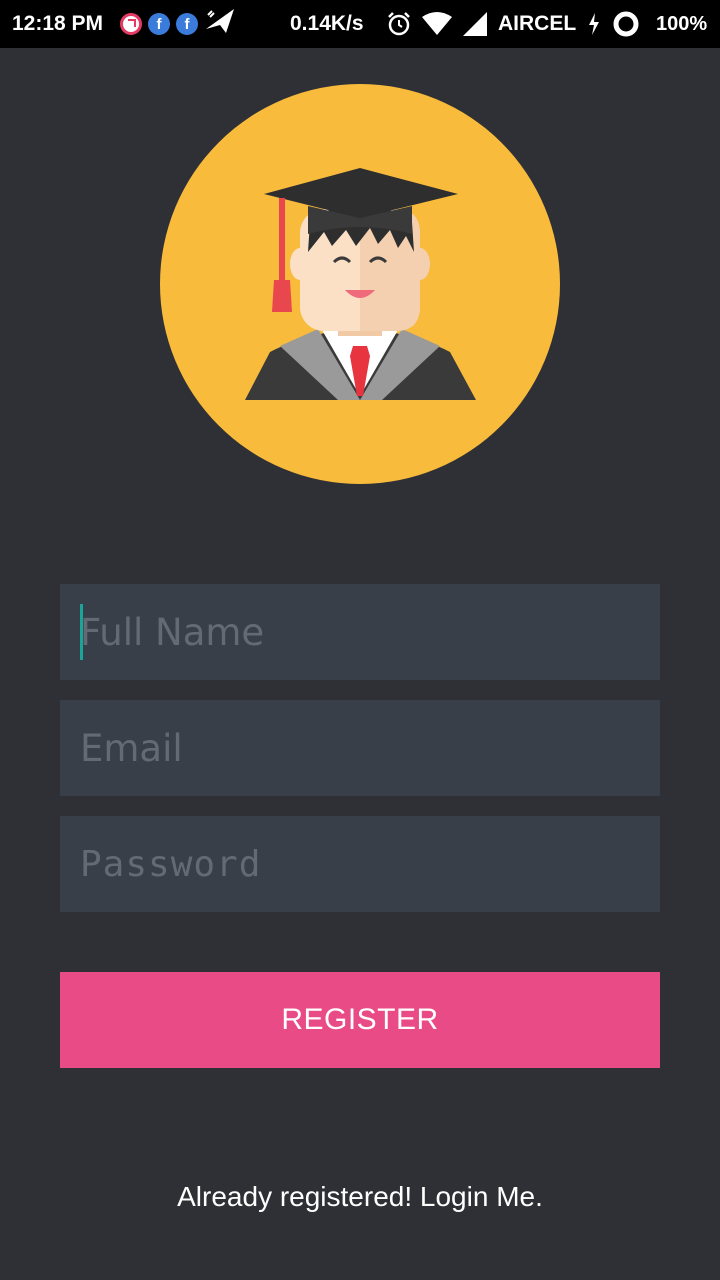 This screenshot has height=1280, width=720. What do you see at coordinates (58, 23) in the screenshot?
I see `status-time: 12:18 PM` at bounding box center [58, 23].